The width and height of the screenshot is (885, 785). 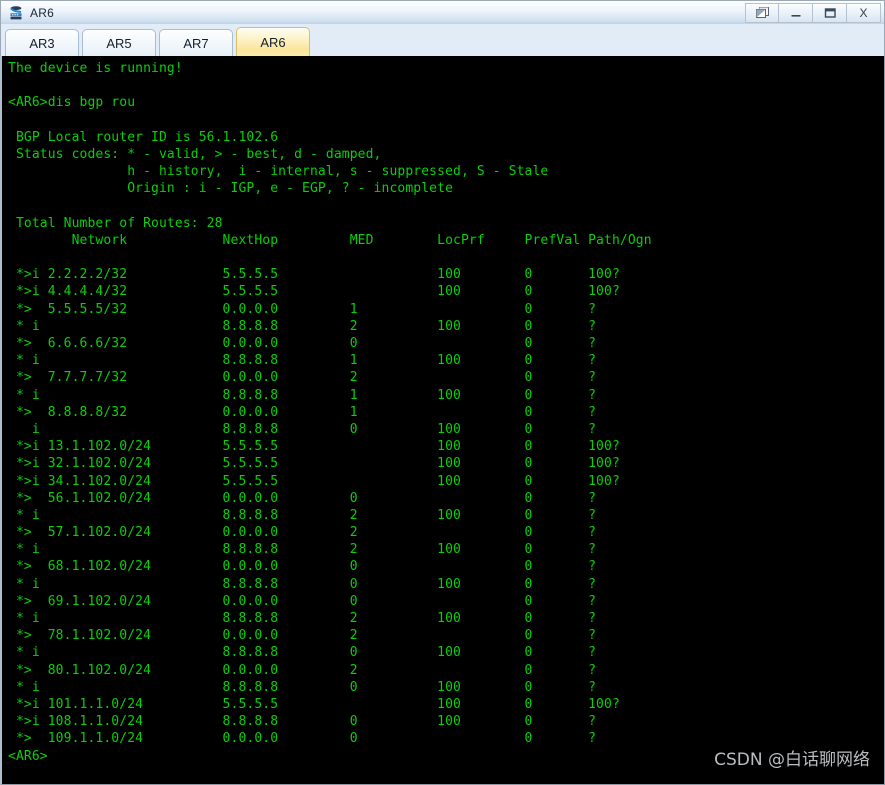 I want to click on terminal-line: *>i 13.1.102.0/24 5.5.5.5 100 0 100?, so click(x=314, y=447).